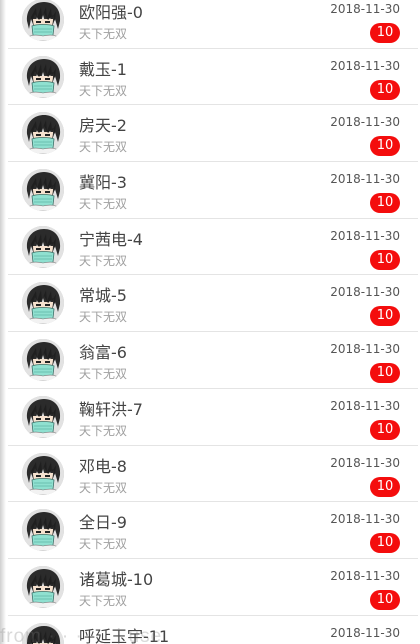 The height and width of the screenshot is (644, 420). Describe the element at coordinates (213, 77) in the screenshot. I see `contact-row: 戴玉-1 天下无双 2018-11-30 10` at that location.